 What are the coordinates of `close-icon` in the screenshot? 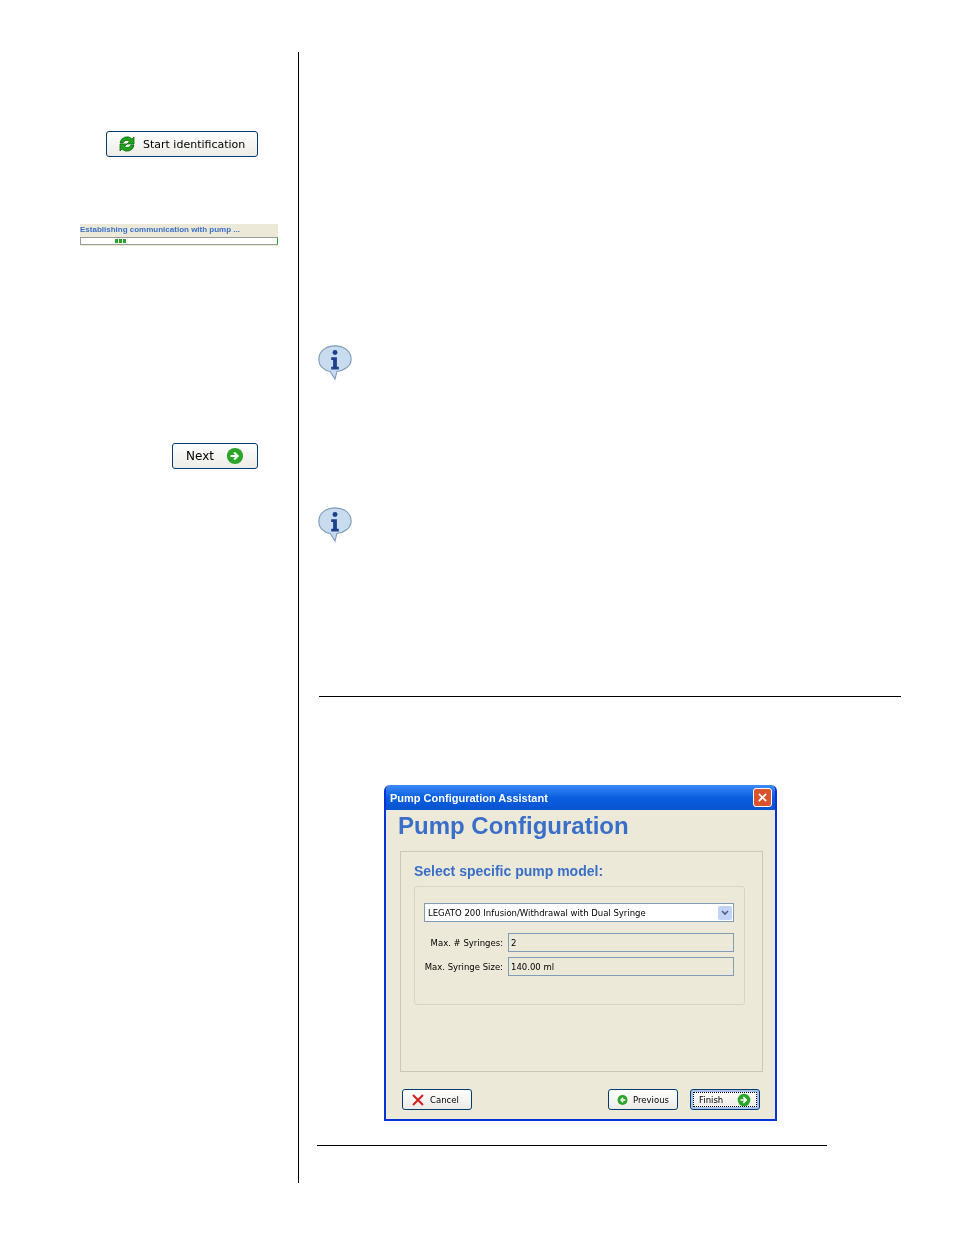 It's located at (762, 797).